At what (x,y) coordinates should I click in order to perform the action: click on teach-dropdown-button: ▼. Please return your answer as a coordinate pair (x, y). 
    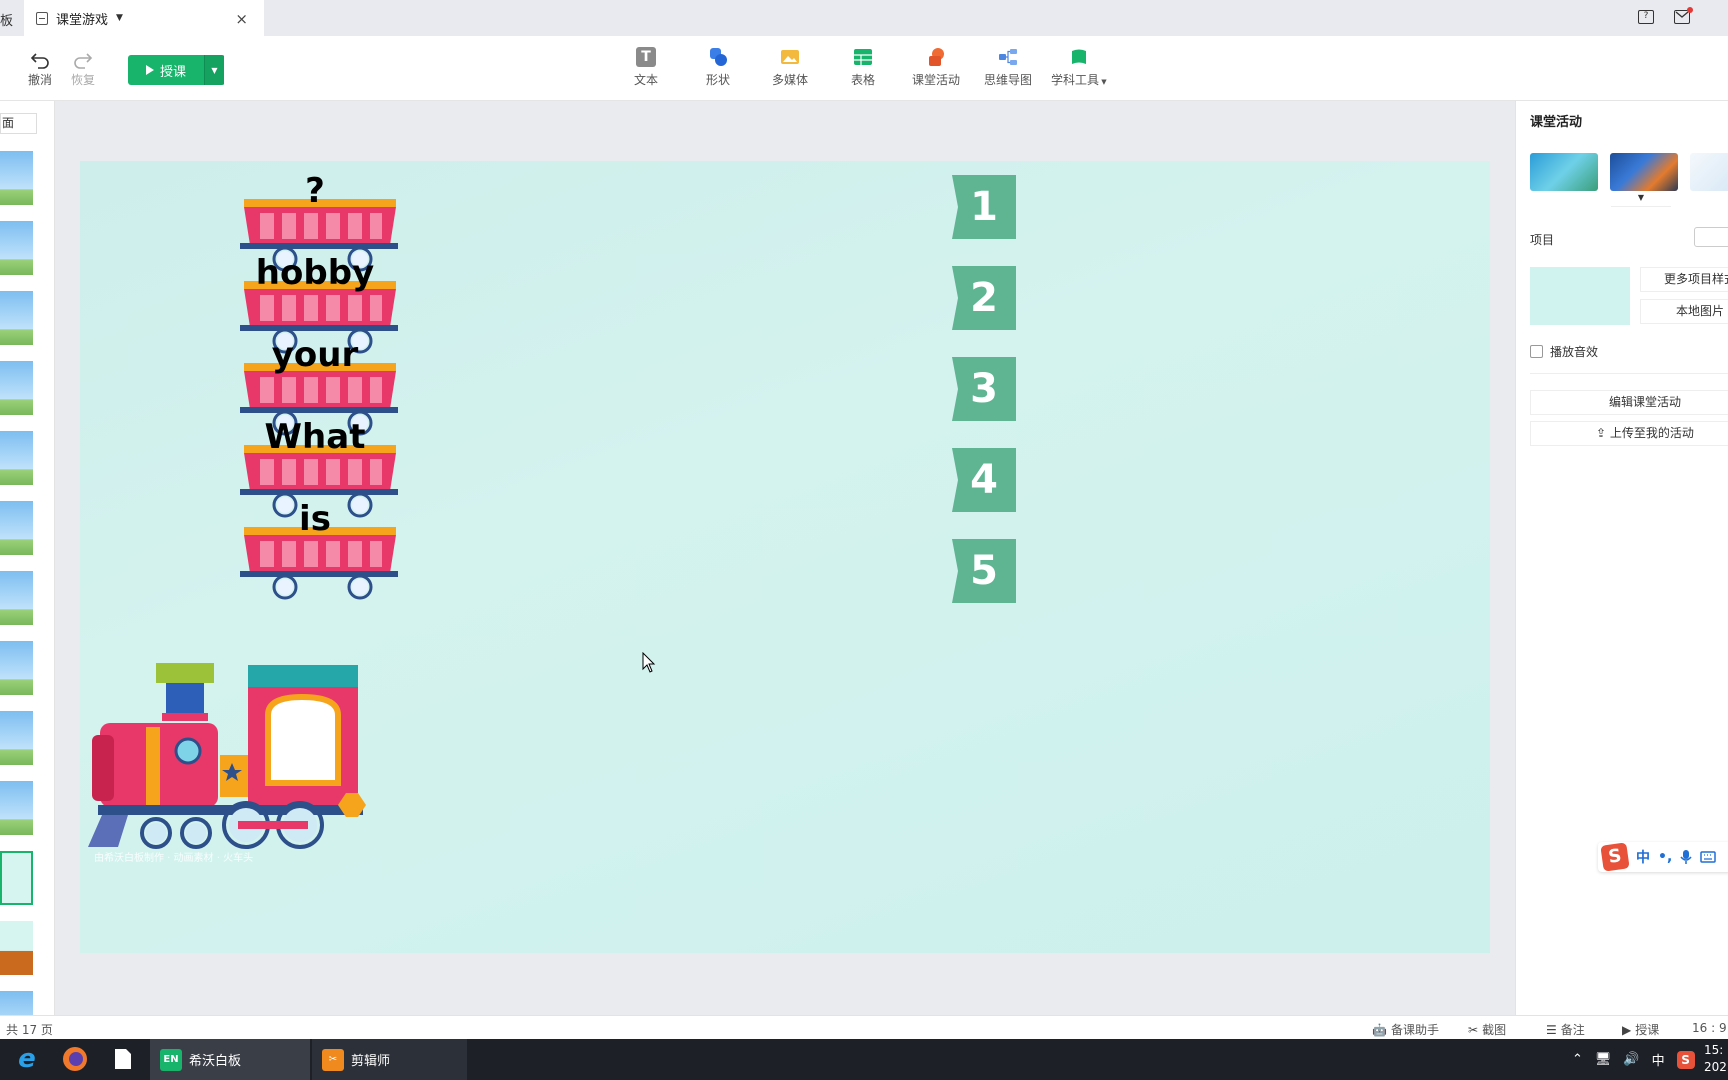
    Looking at the image, I should click on (214, 70).